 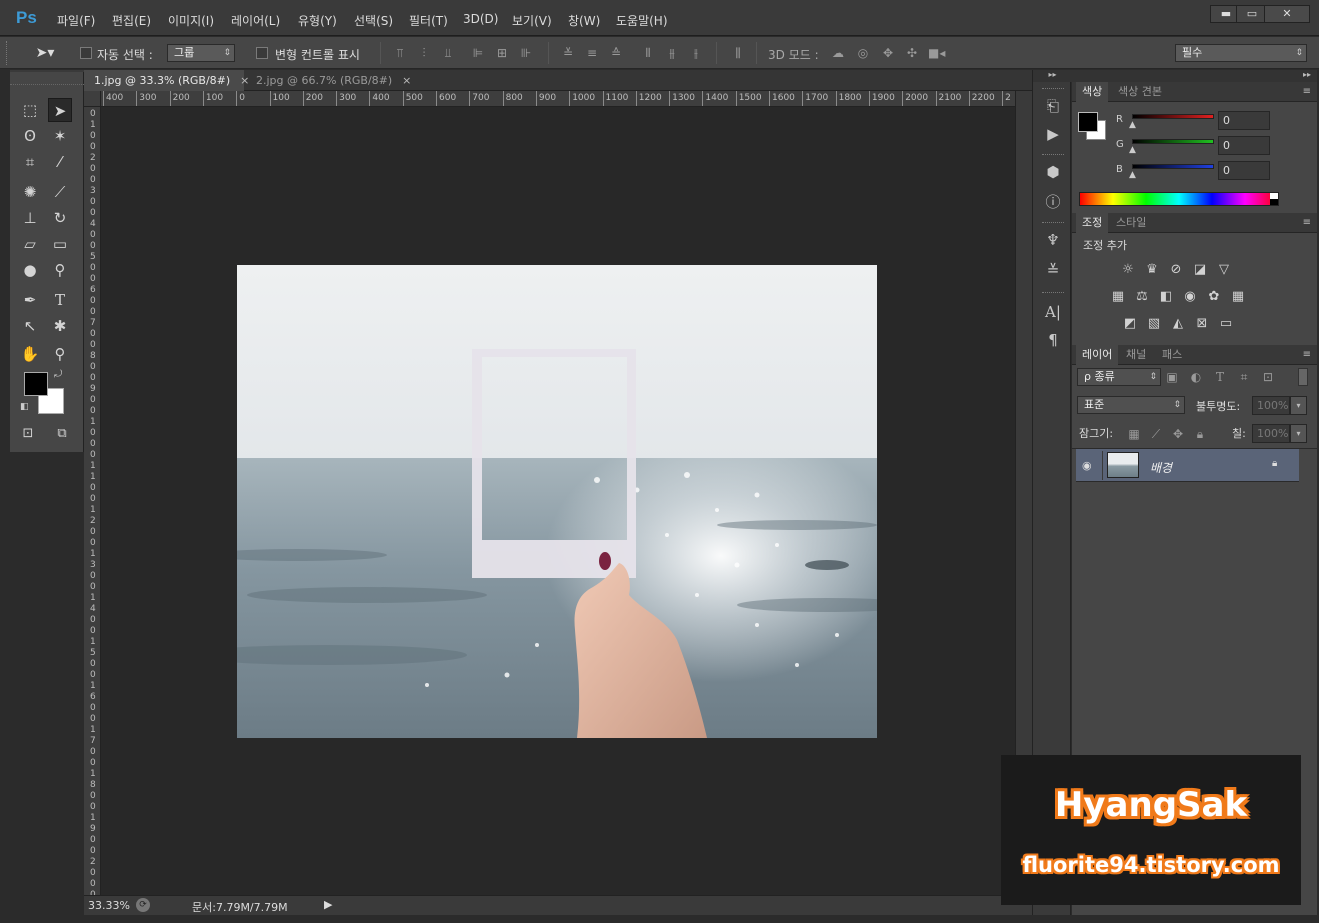 I want to click on channel-g-slider, so click(x=1173, y=141).